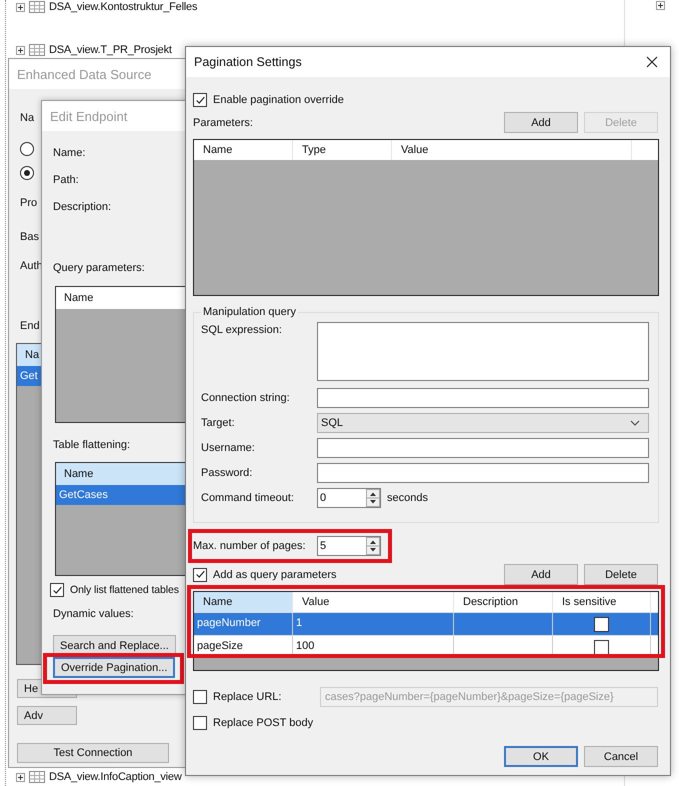 The image size is (679, 786). I want to click on tree-item-label: DSA_view.Kontostruktur_Felles, so click(123, 7).